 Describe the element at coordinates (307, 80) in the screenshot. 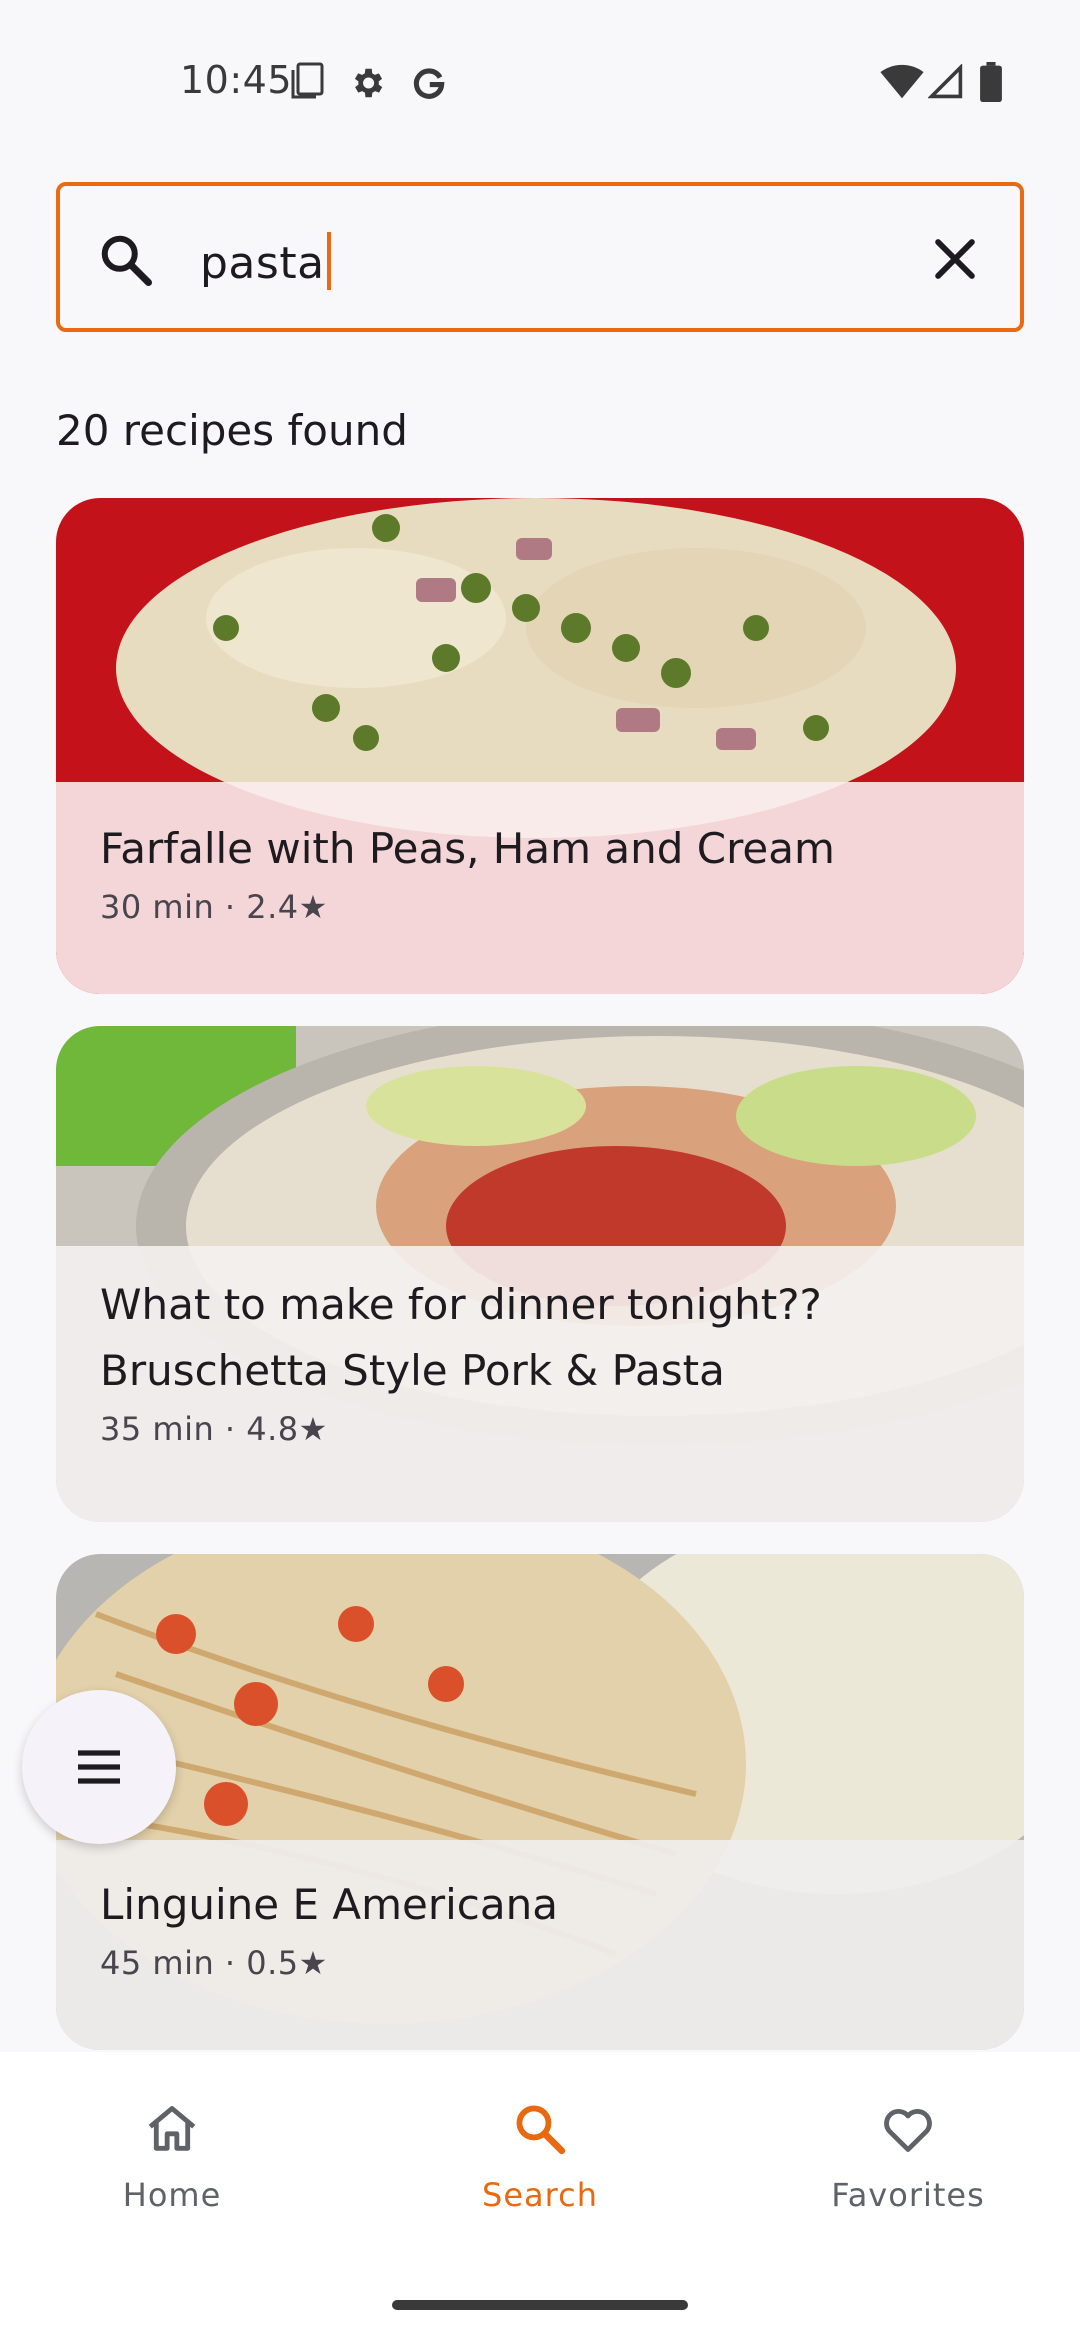

I see `screenshot-icon` at that location.